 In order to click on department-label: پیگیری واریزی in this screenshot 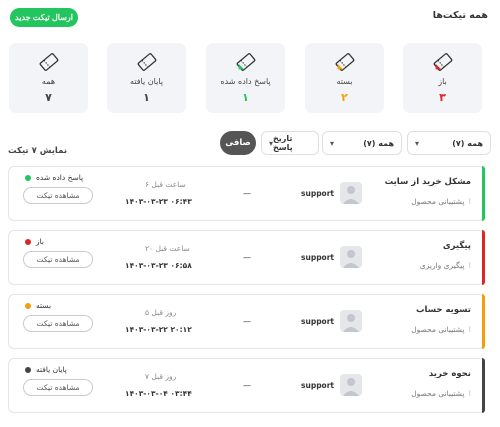, I will do `click(442, 265)`.